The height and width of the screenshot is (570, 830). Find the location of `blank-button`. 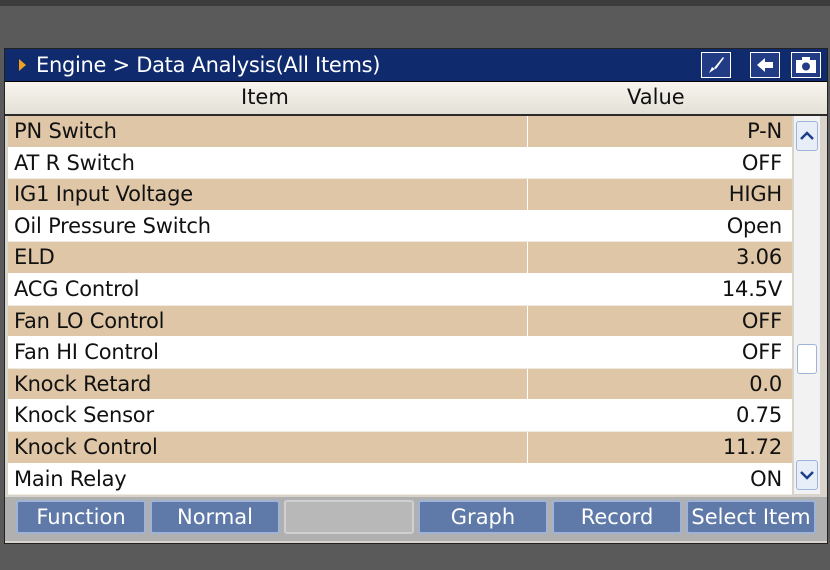

blank-button is located at coordinates (349, 517).